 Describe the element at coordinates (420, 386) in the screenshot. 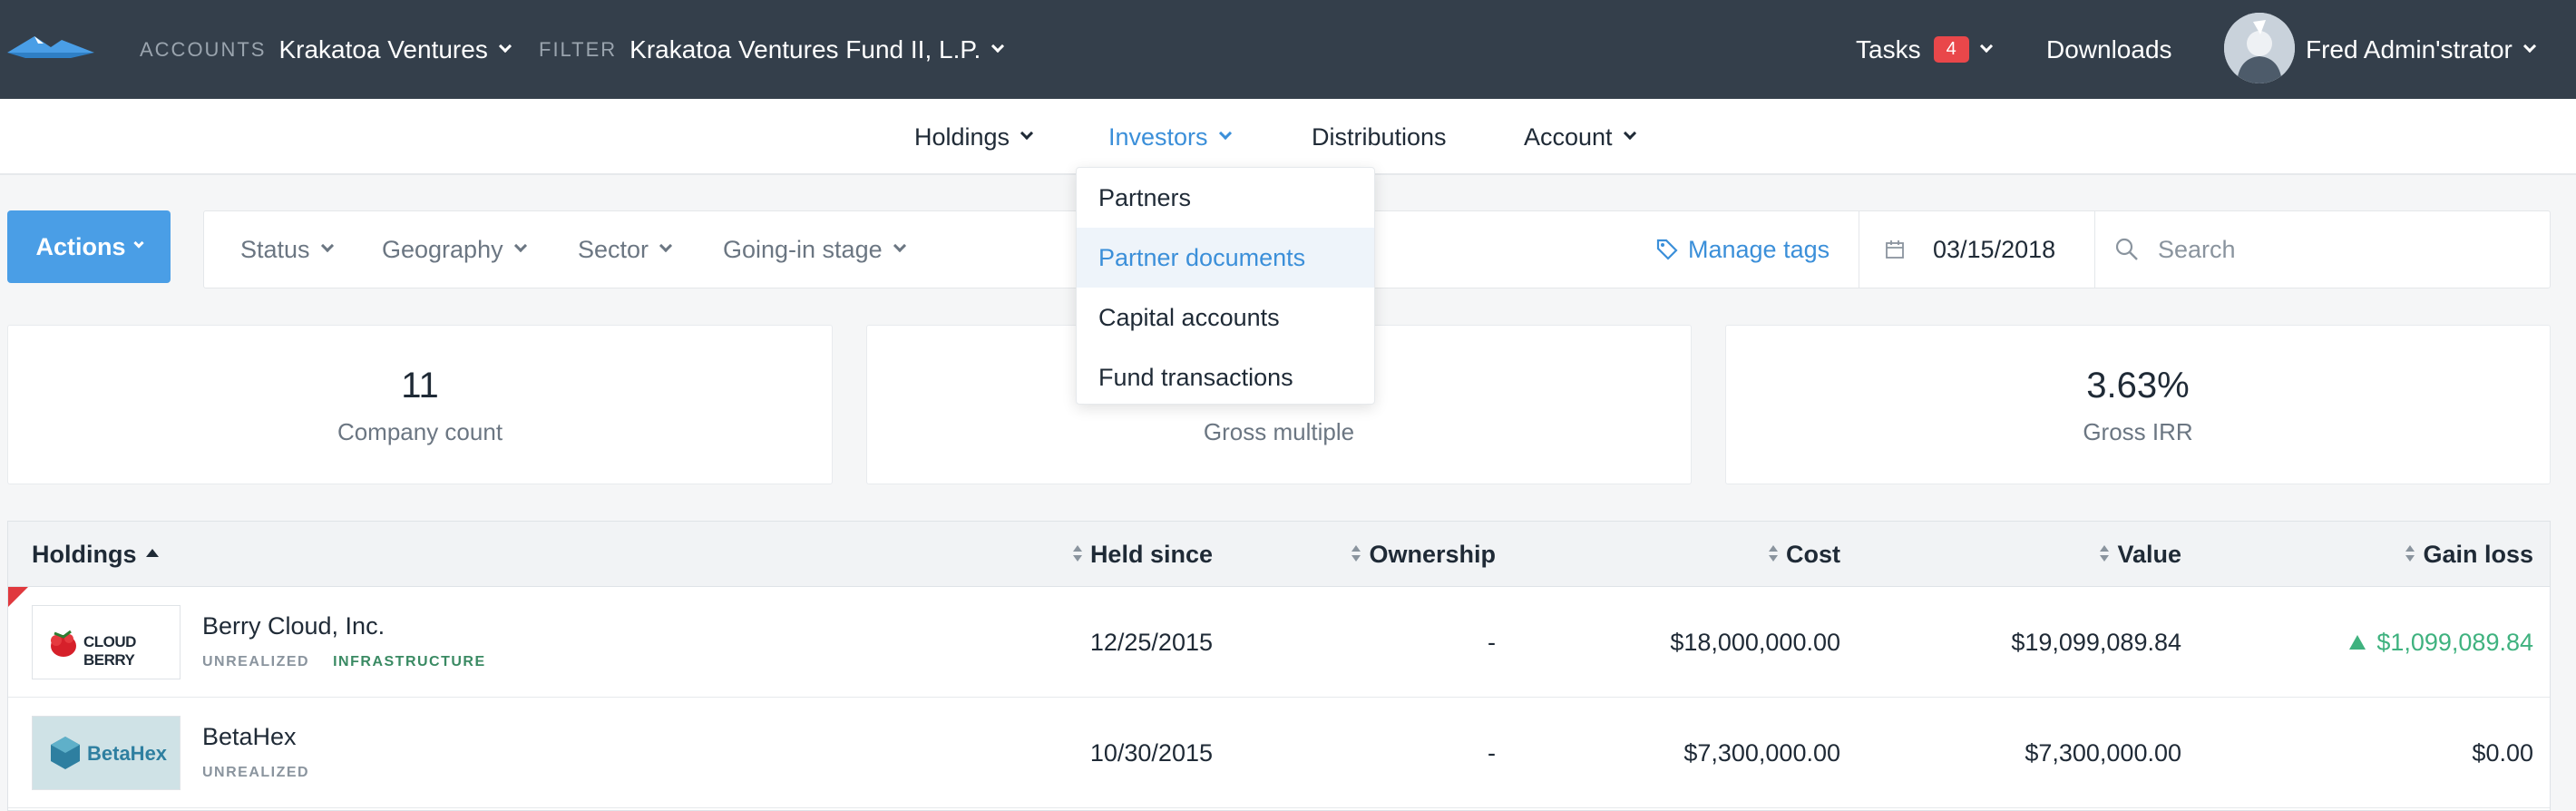

I see `stat-value: 11` at that location.